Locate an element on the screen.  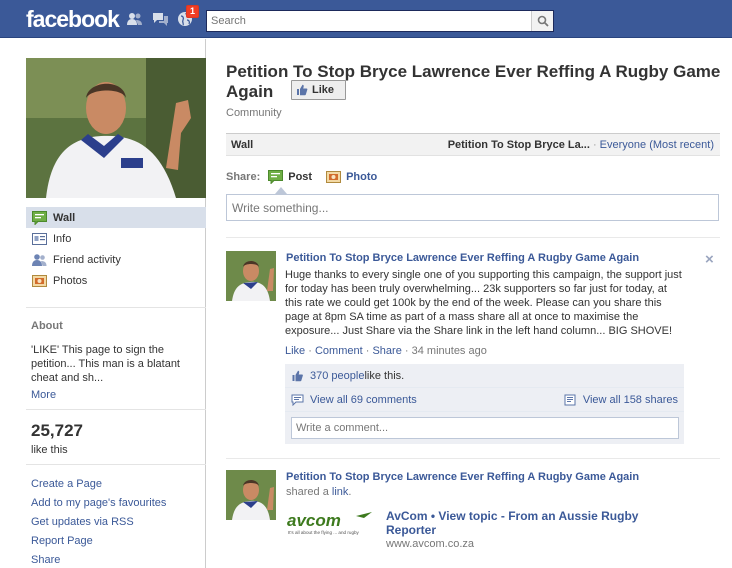
shared-link-line: shared a link. is located at coordinates (318, 492).